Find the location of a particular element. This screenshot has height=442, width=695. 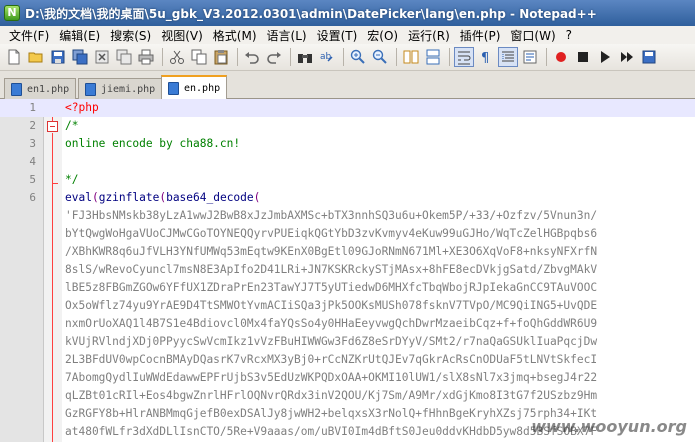

printer-icon is located at coordinates (146, 57).